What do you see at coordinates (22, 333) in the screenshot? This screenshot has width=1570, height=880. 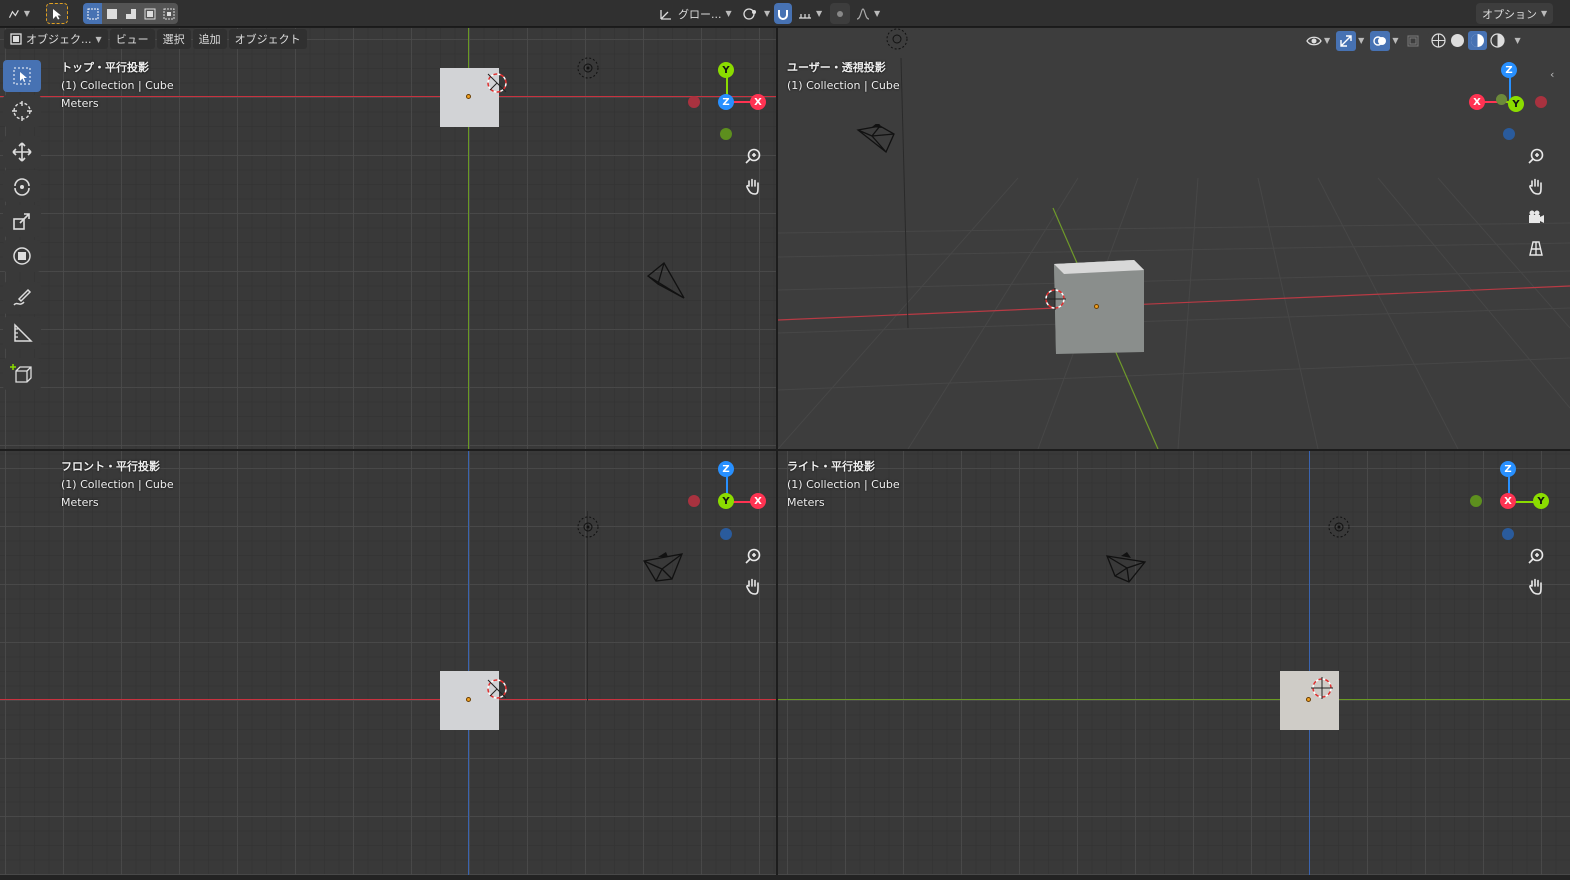 I see `tool-measure` at bounding box center [22, 333].